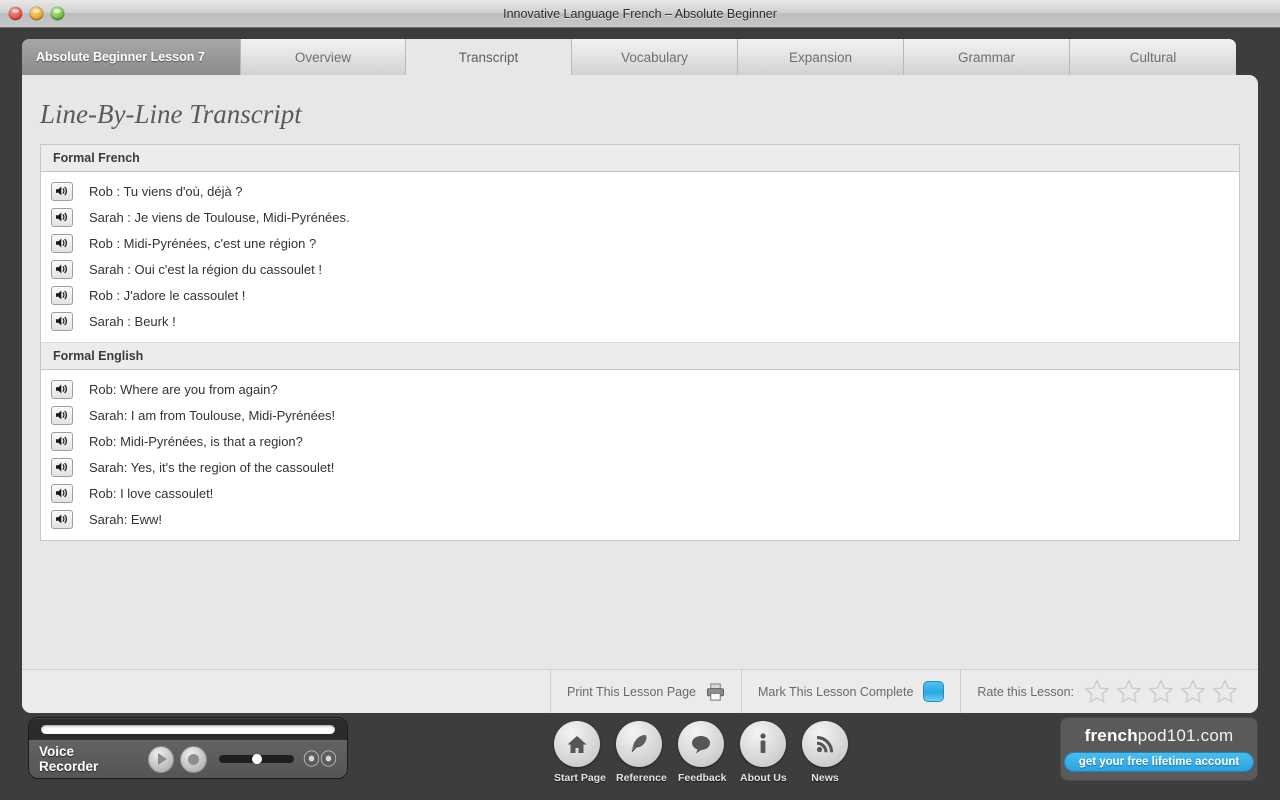 The image size is (1280, 800). I want to click on tab-cultural: Cultural, so click(1153, 57).